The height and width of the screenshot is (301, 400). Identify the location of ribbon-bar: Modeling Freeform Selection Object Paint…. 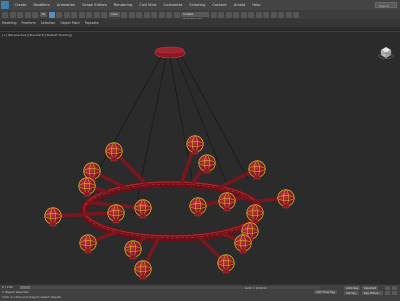
(200, 23).